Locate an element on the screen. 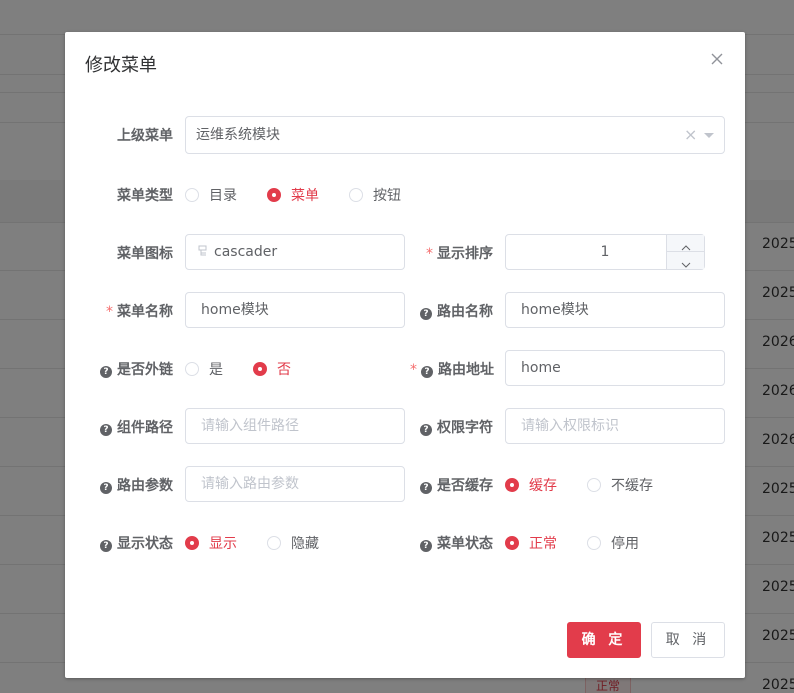  display-order-label: * 显示排序 is located at coordinates (459, 254).